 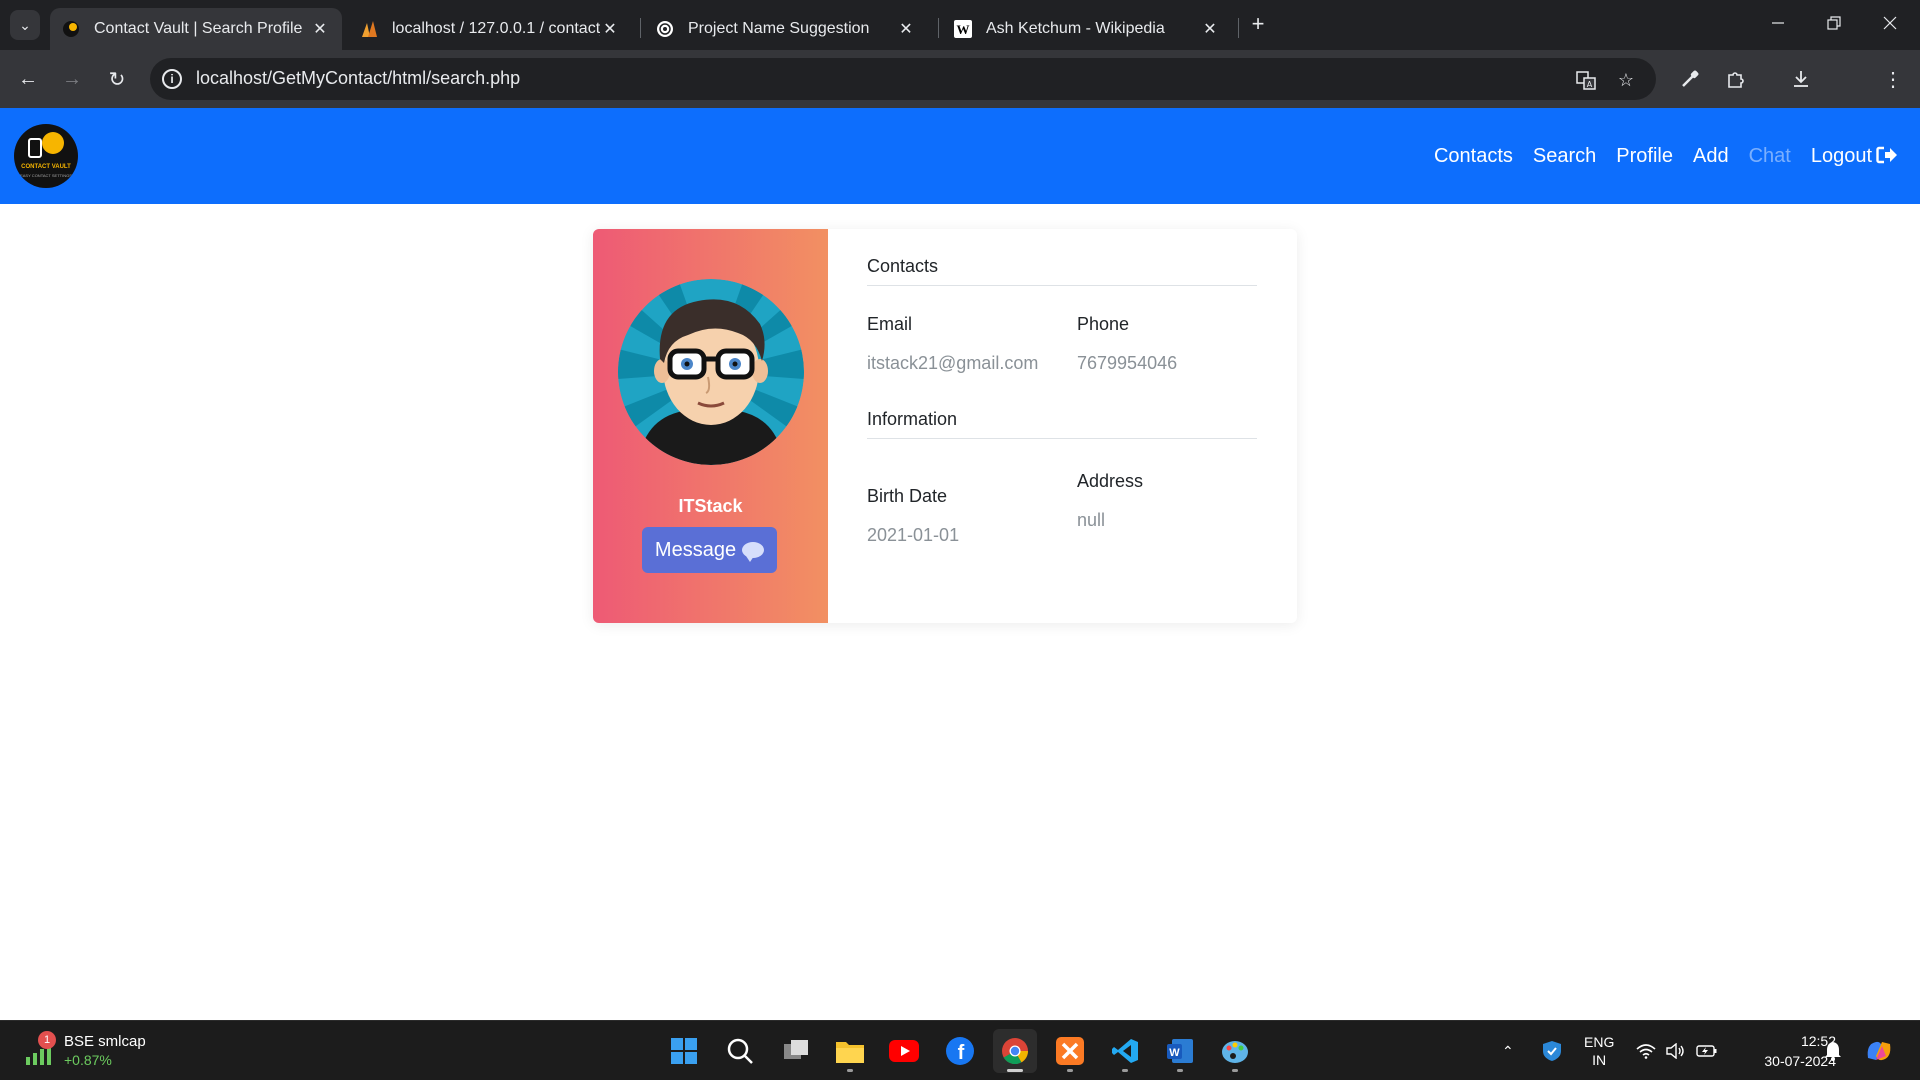 What do you see at coordinates (1180, 1051) in the screenshot?
I see `word-app: W` at bounding box center [1180, 1051].